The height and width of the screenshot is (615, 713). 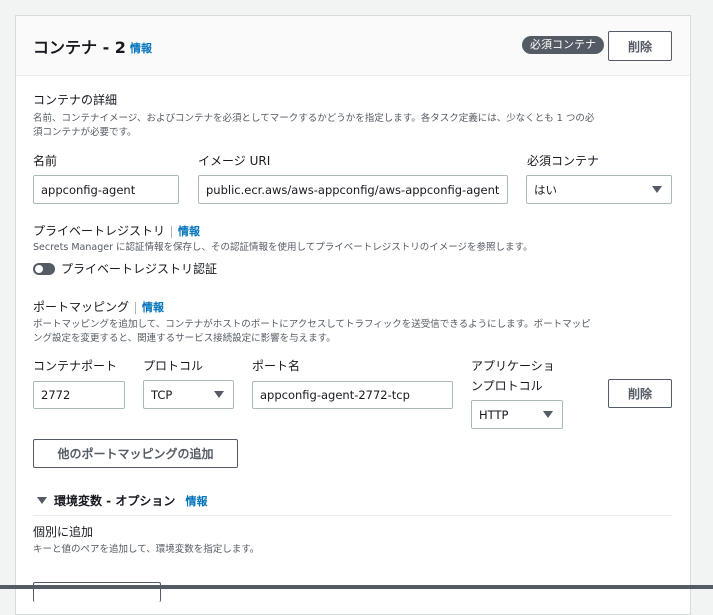 What do you see at coordinates (188, 394) in the screenshot?
I see `protocol-select: TCP` at bounding box center [188, 394].